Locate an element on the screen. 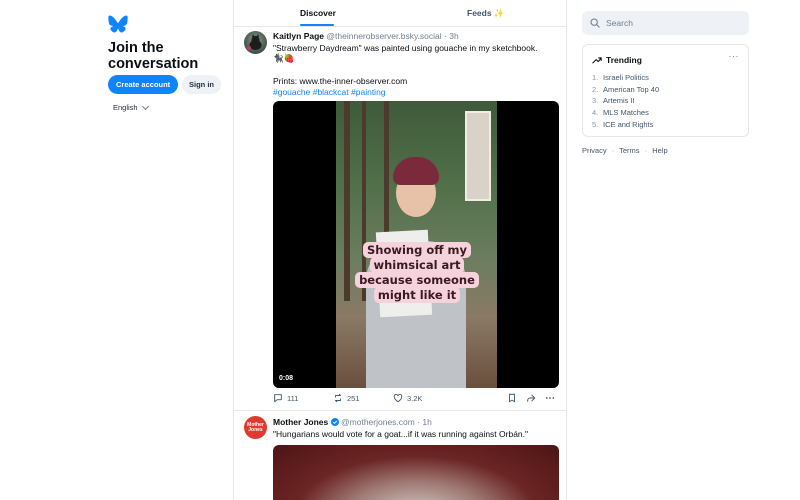  bookmark-icon is located at coordinates (512, 398).